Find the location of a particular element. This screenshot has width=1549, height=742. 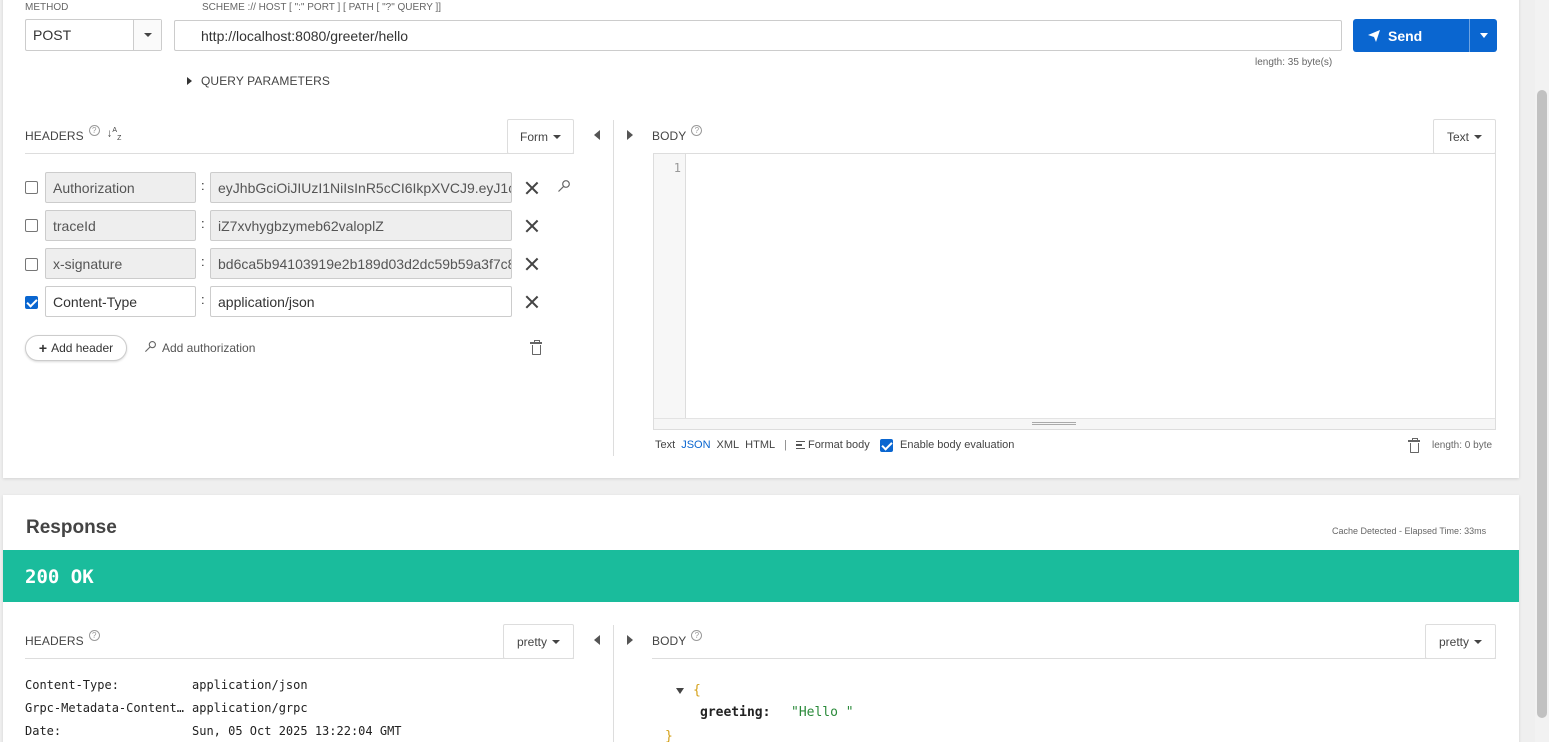

scrollbar-track is located at coordinates (1542, 371).